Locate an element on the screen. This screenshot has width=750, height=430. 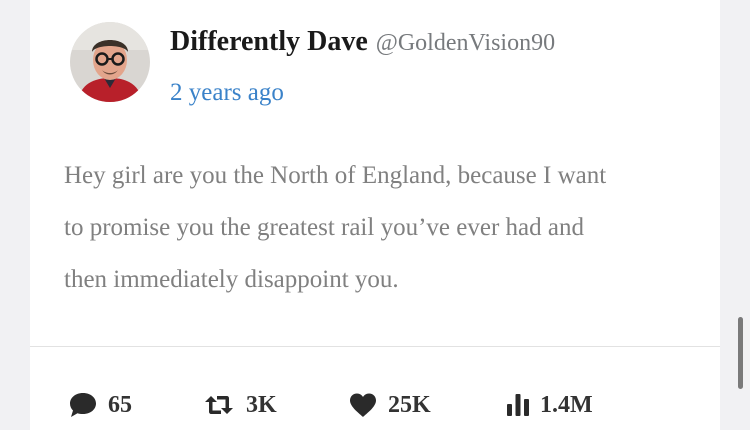
reply-count: 65 is located at coordinates (120, 404).